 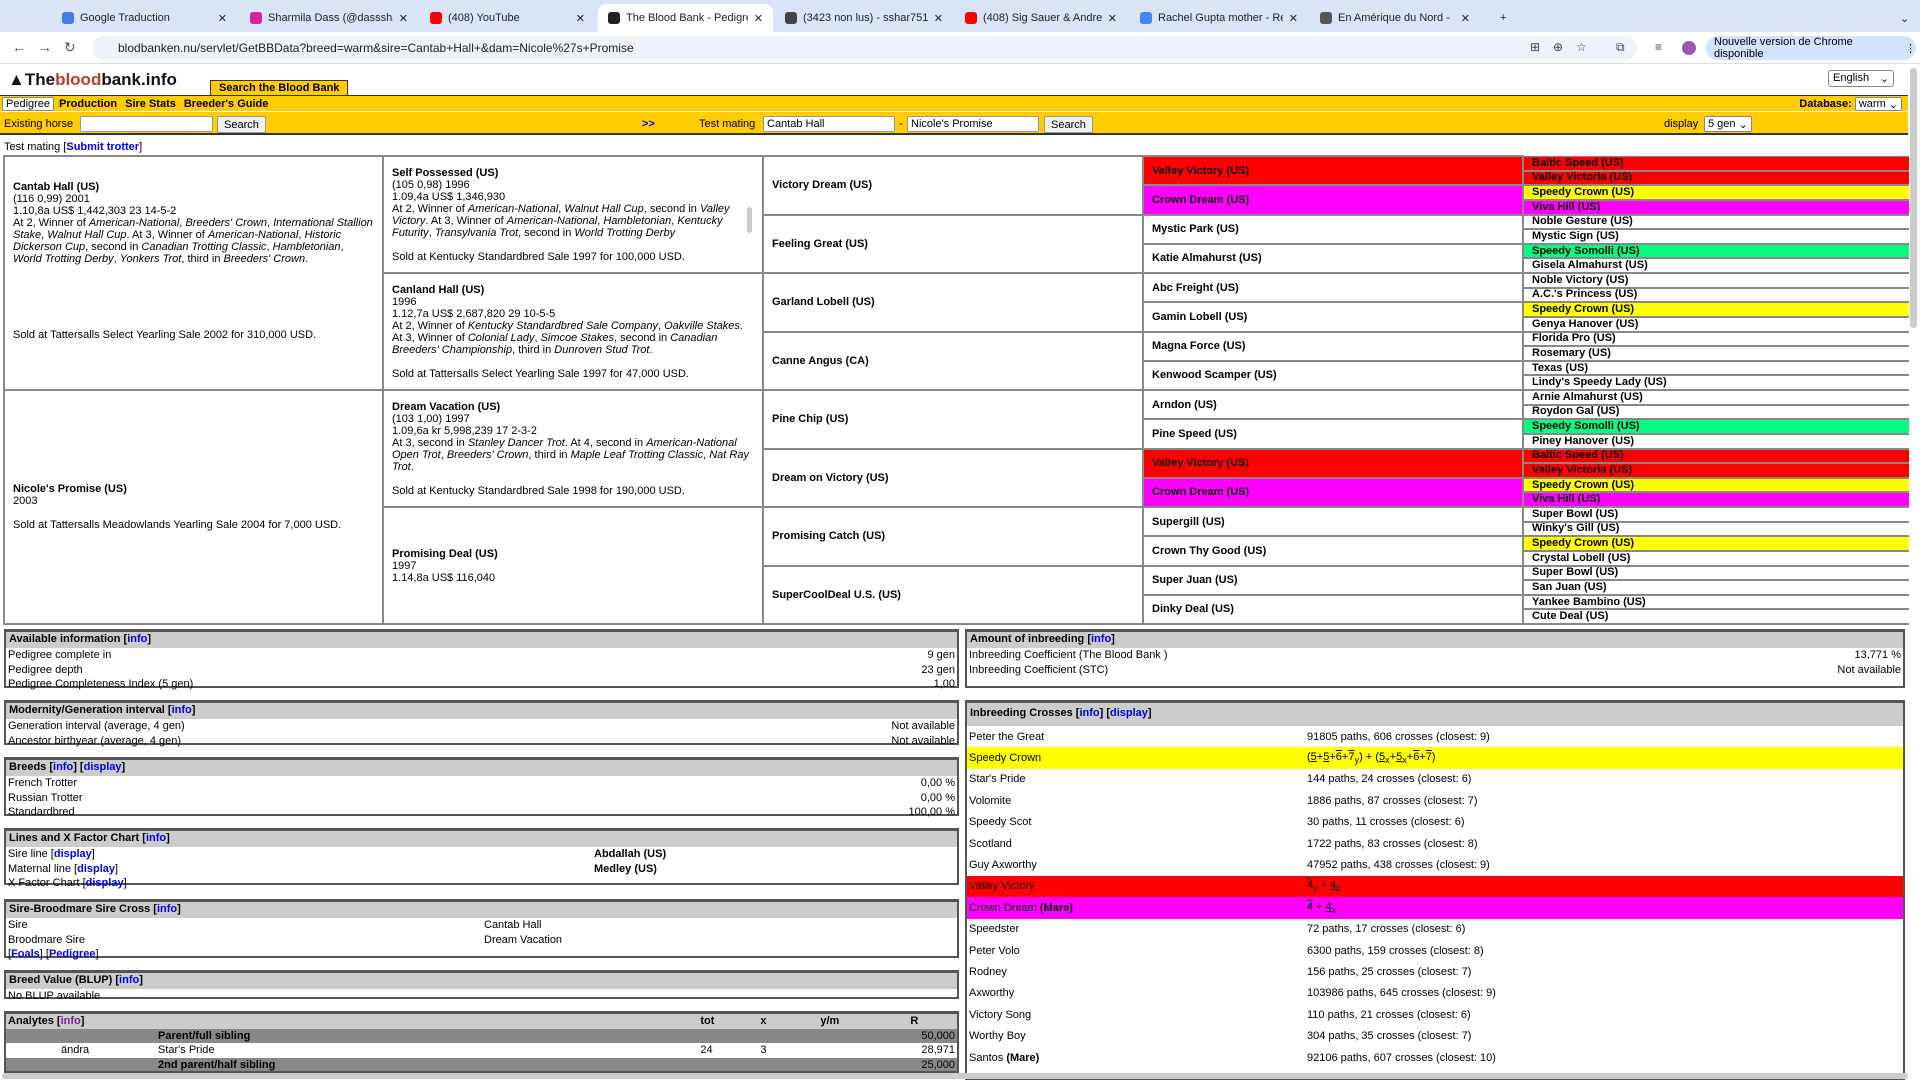 What do you see at coordinates (573, 407) in the screenshot?
I see `horse-name: Dream Vacation (US)` at bounding box center [573, 407].